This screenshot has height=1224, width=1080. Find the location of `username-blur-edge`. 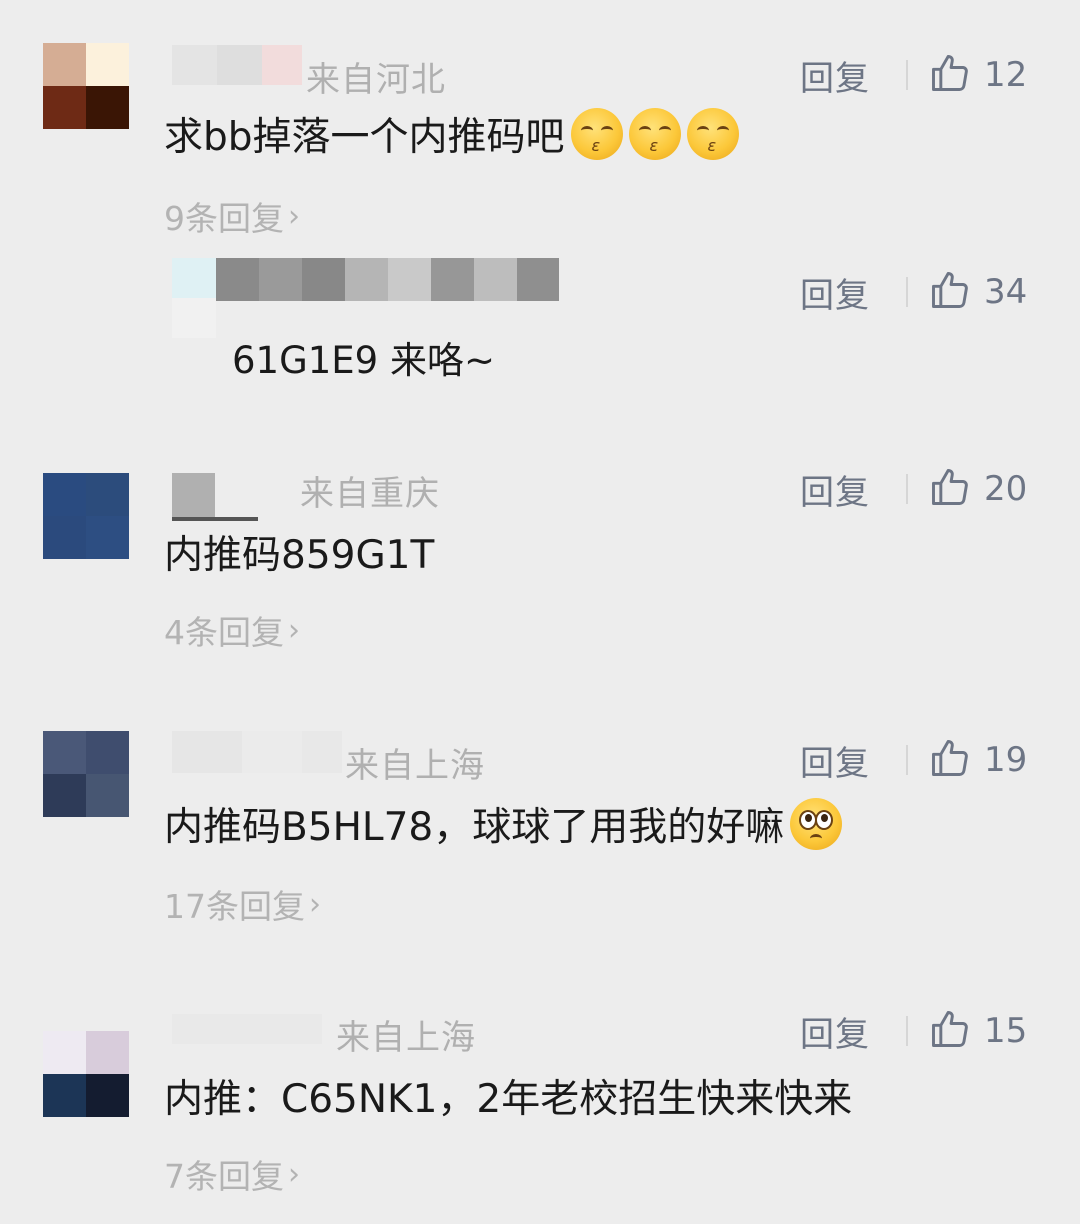

username-blur-edge is located at coordinates (215, 519).